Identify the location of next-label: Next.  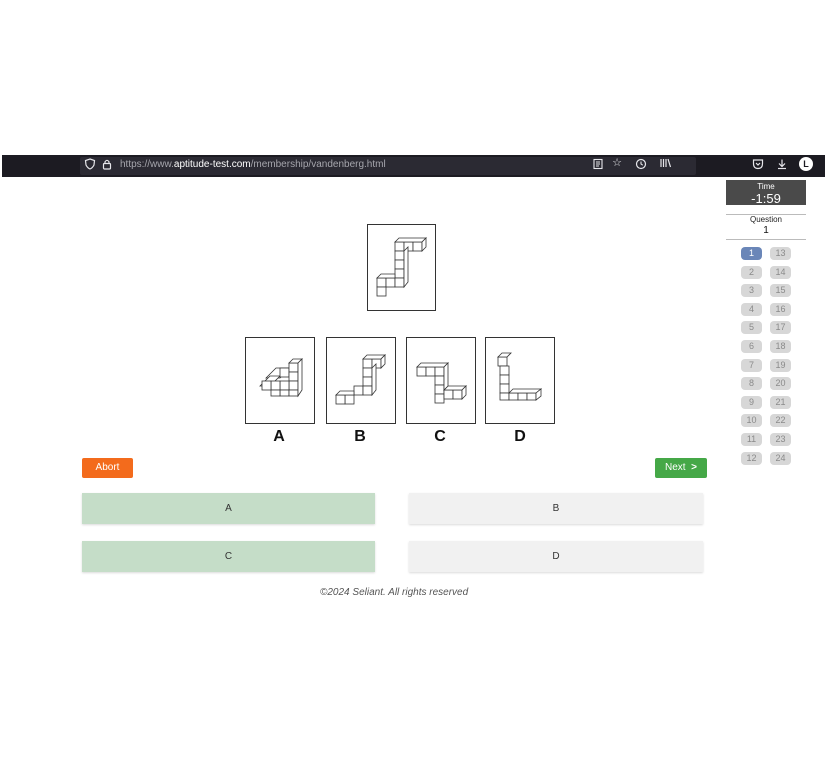
(675, 467).